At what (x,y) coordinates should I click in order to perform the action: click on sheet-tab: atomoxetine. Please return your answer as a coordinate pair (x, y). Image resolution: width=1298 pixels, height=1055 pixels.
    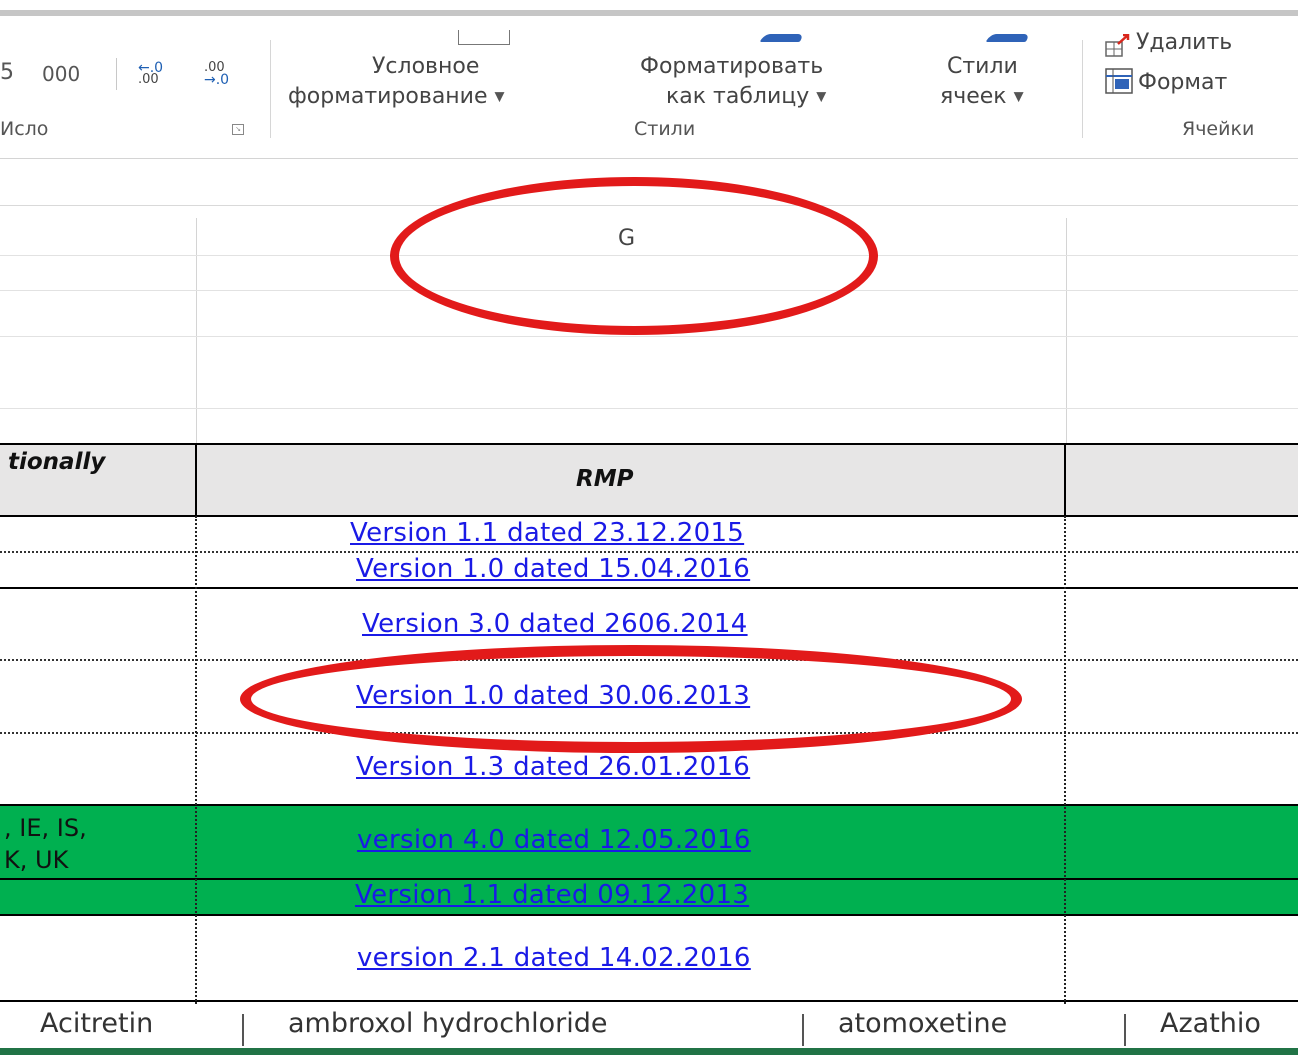
    Looking at the image, I should click on (922, 1023).